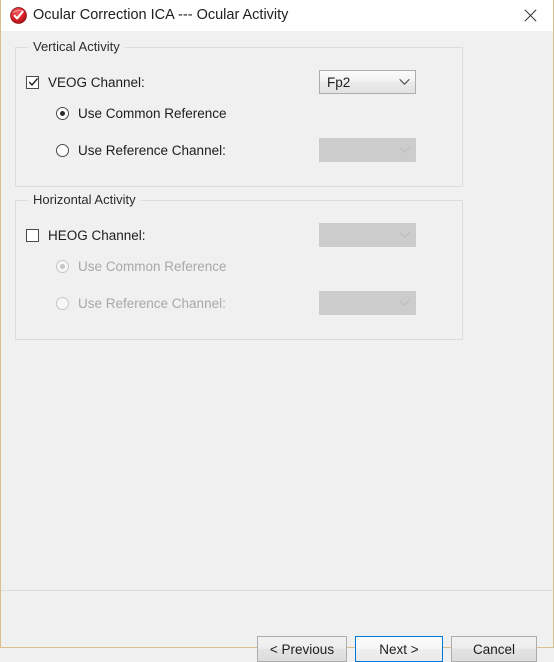  Describe the element at coordinates (152, 113) in the screenshot. I see `veog-use-common-reference-label: Use Common Reference` at that location.